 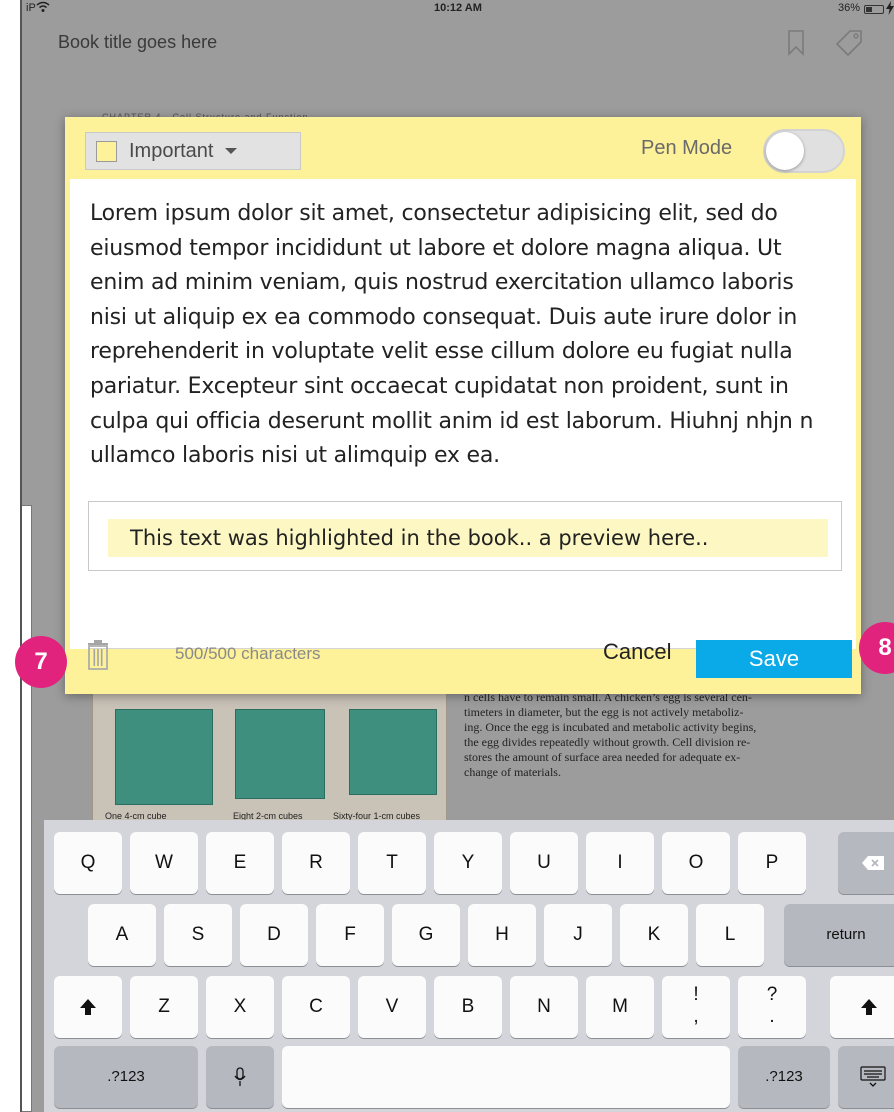 I want to click on key-v: V, so click(x=392, y=1007).